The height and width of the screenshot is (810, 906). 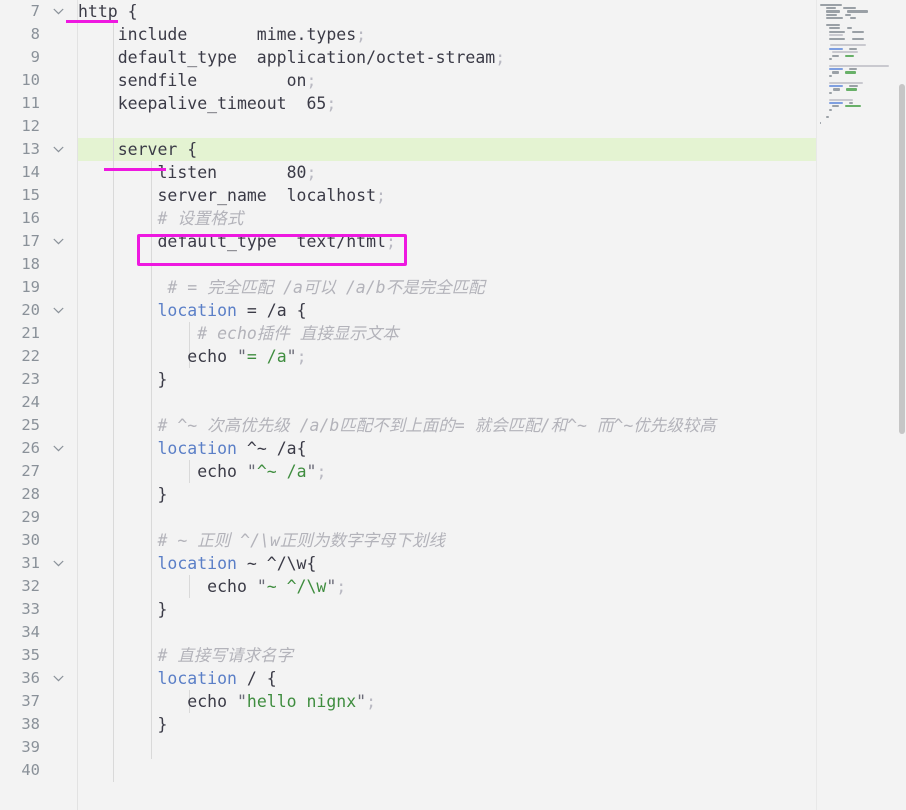 I want to click on code-line: server_name localhost;, so click(x=492, y=195).